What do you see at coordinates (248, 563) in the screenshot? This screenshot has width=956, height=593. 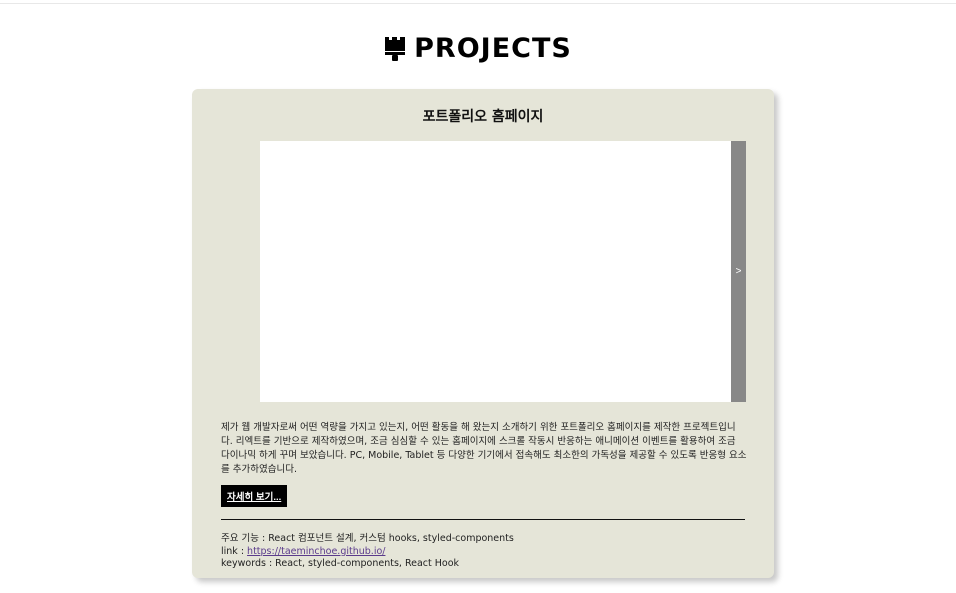 I see `keywords-label: keywords :` at bounding box center [248, 563].